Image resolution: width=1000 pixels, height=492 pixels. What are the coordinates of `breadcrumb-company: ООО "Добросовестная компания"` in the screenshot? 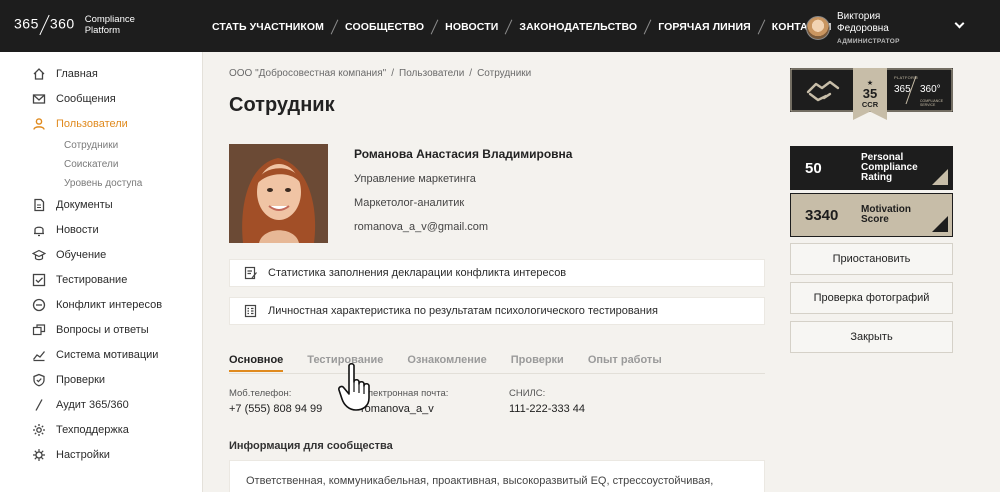 It's located at (307, 73).